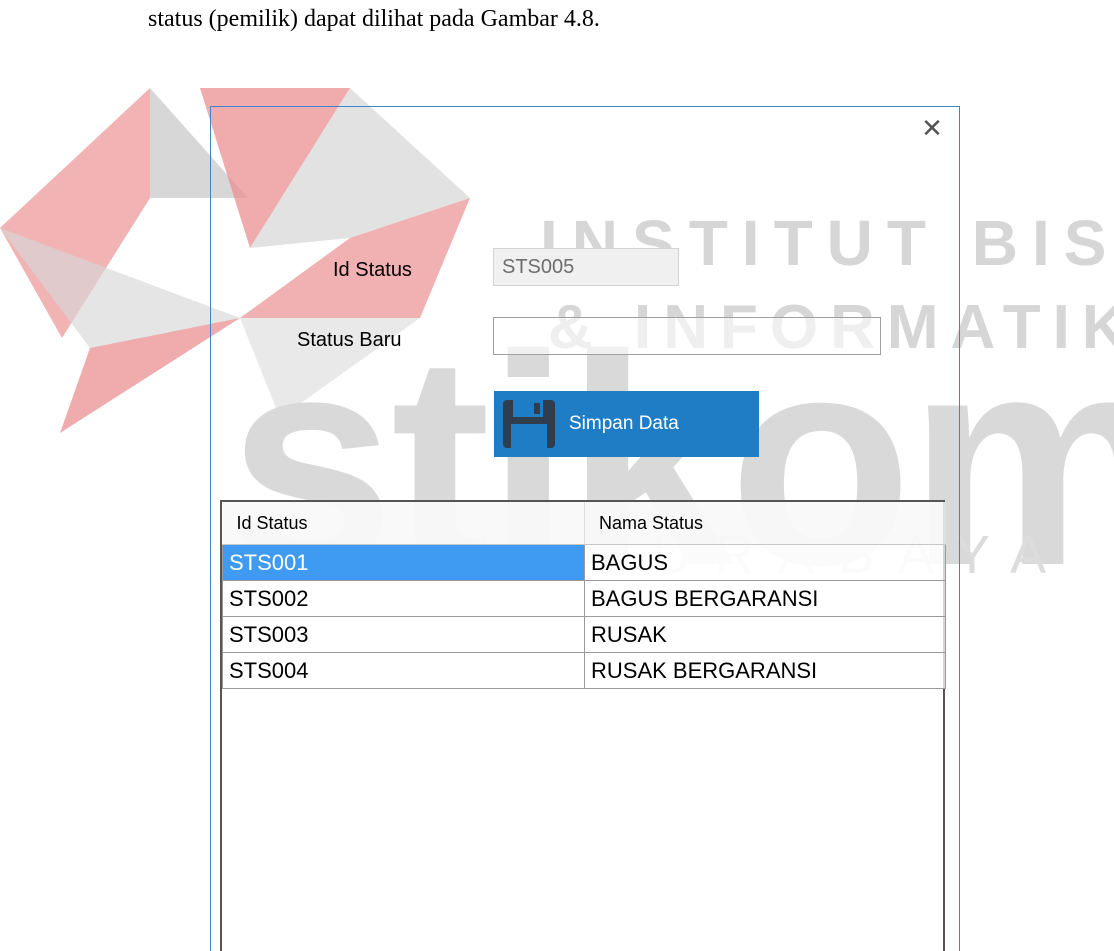 This screenshot has width=1114, height=951. What do you see at coordinates (349, 340) in the screenshot?
I see `status-baru-label: Status Baru` at bounding box center [349, 340].